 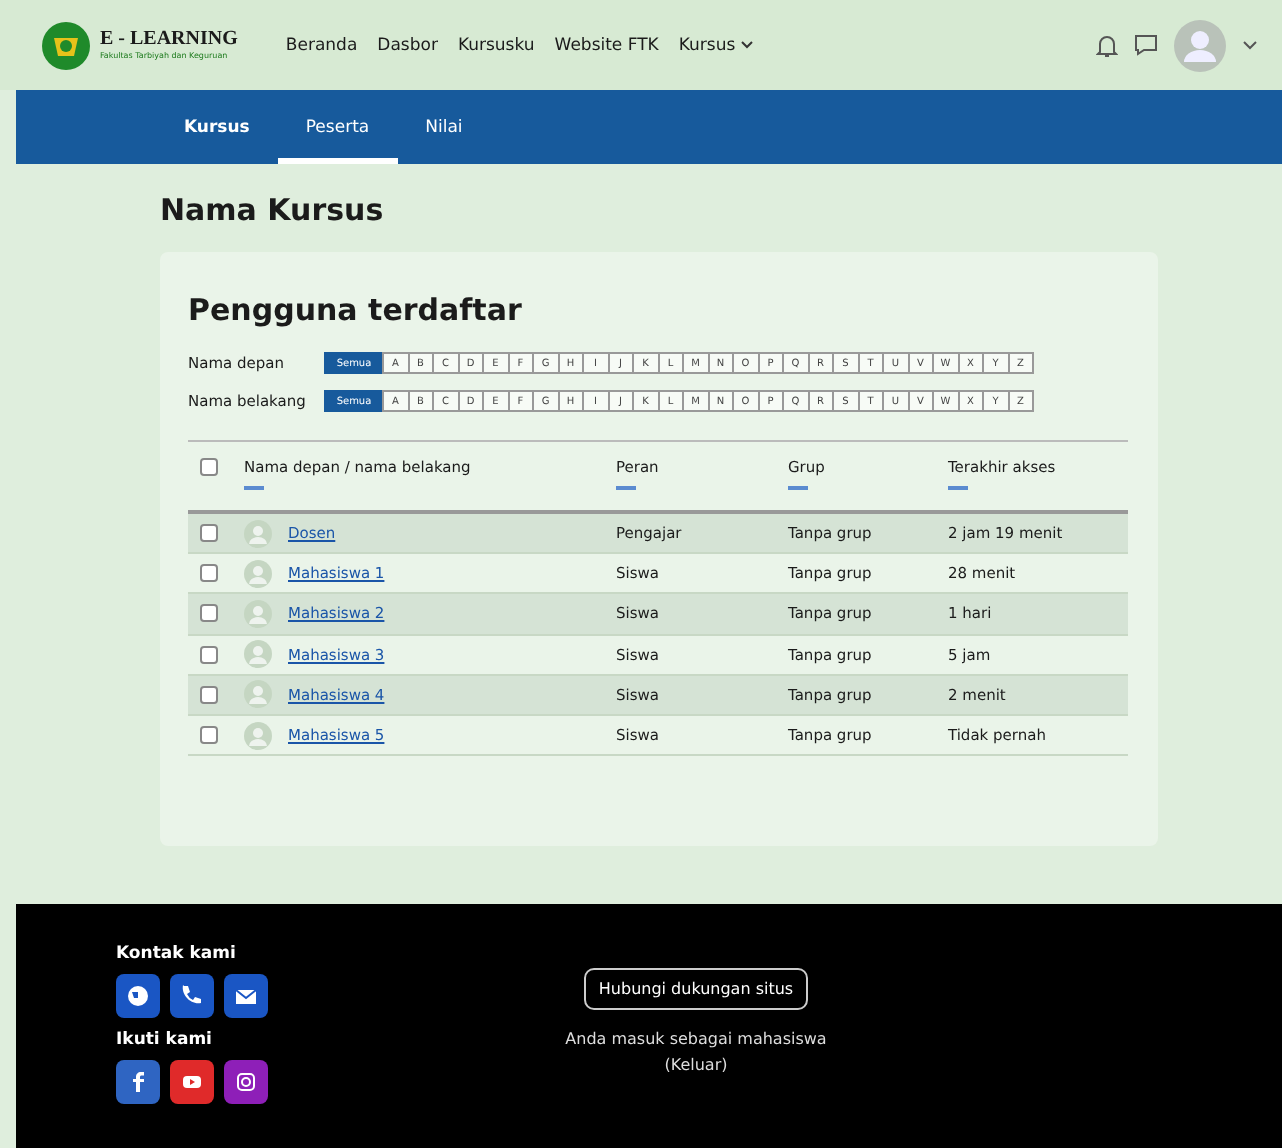 What do you see at coordinates (337, 127) in the screenshot?
I see `course-tab: Peserta` at bounding box center [337, 127].